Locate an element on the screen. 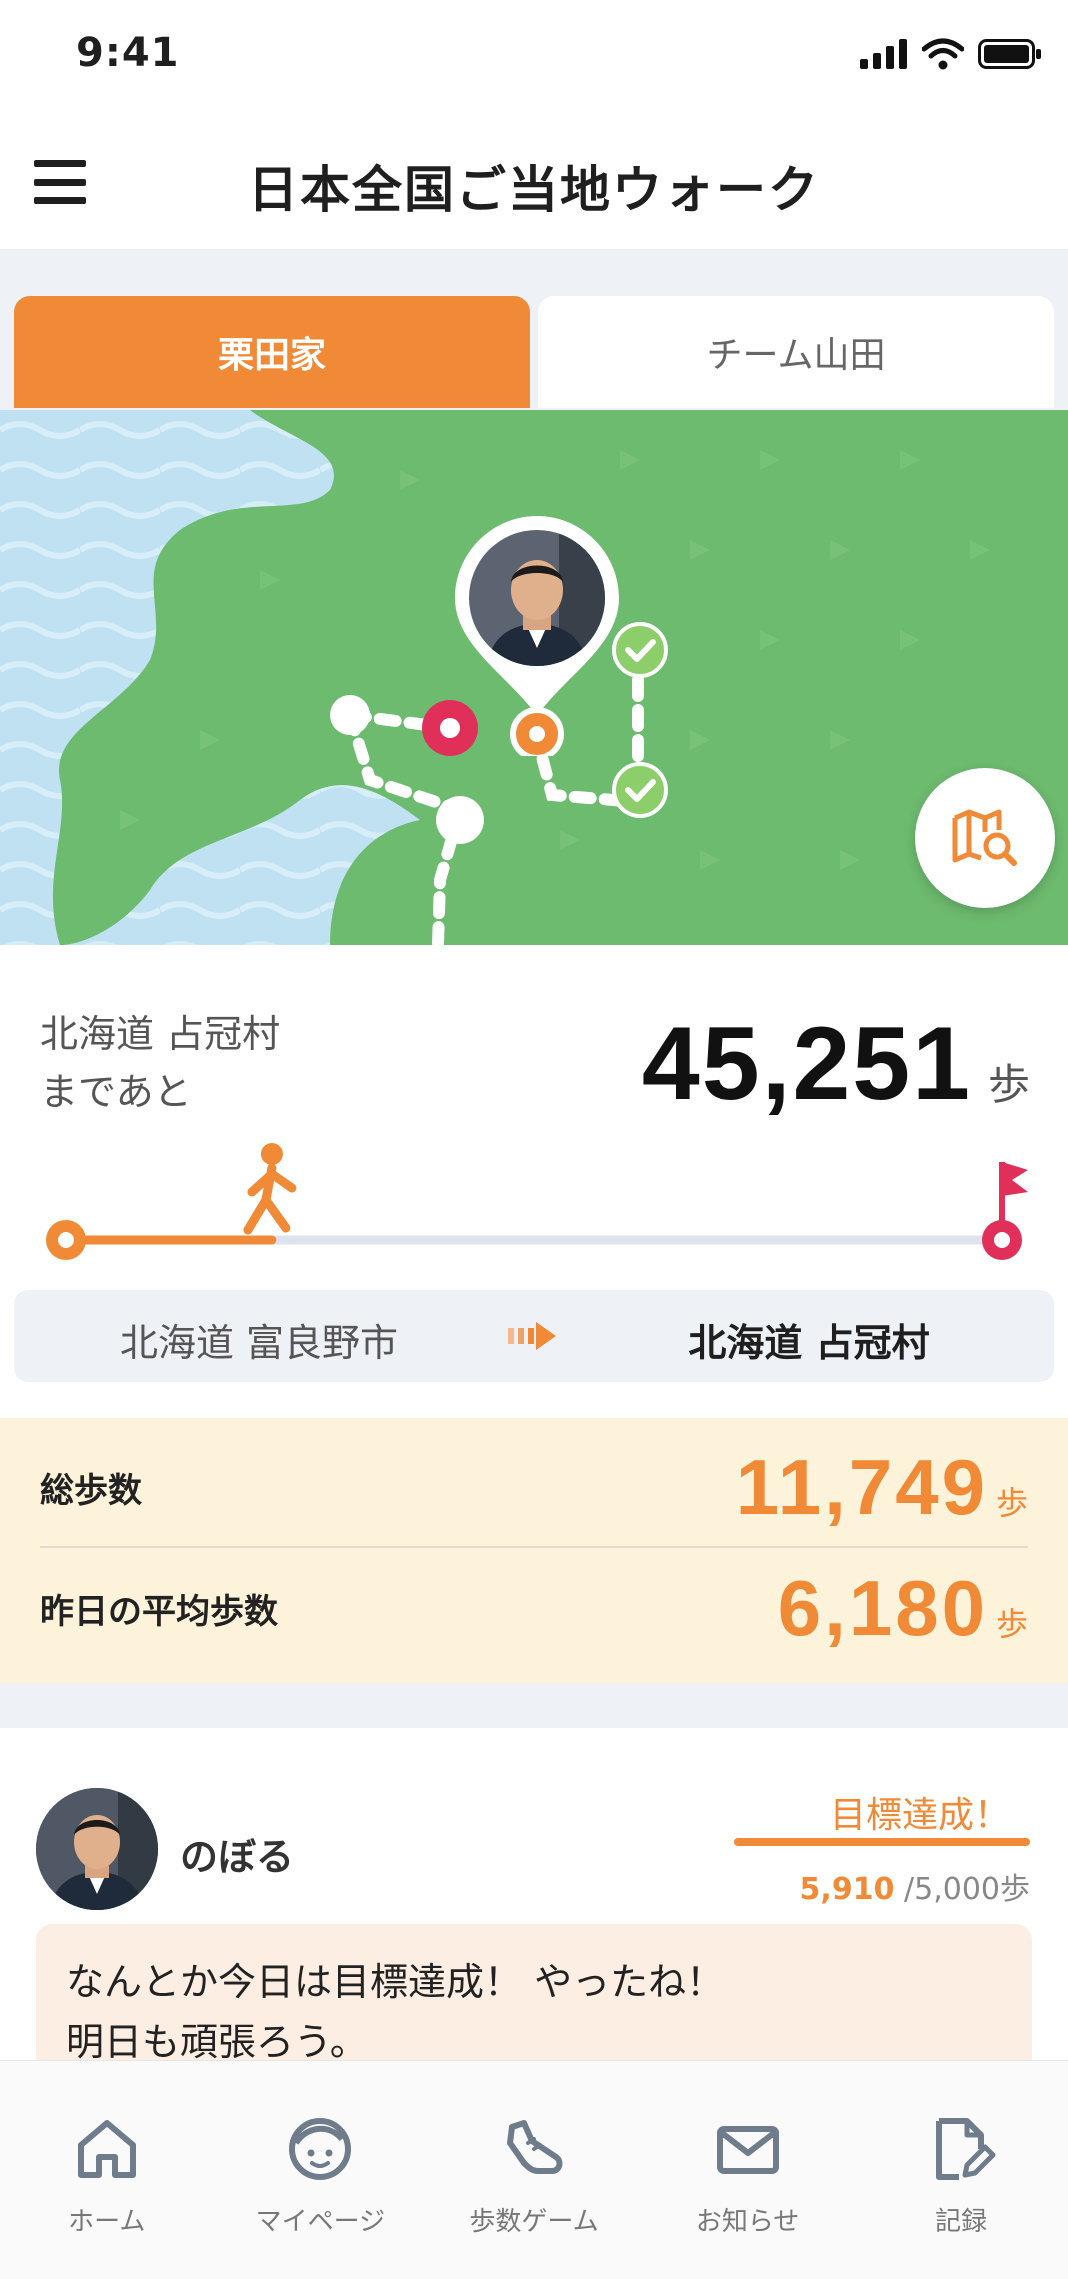  status-icons is located at coordinates (951, 54).